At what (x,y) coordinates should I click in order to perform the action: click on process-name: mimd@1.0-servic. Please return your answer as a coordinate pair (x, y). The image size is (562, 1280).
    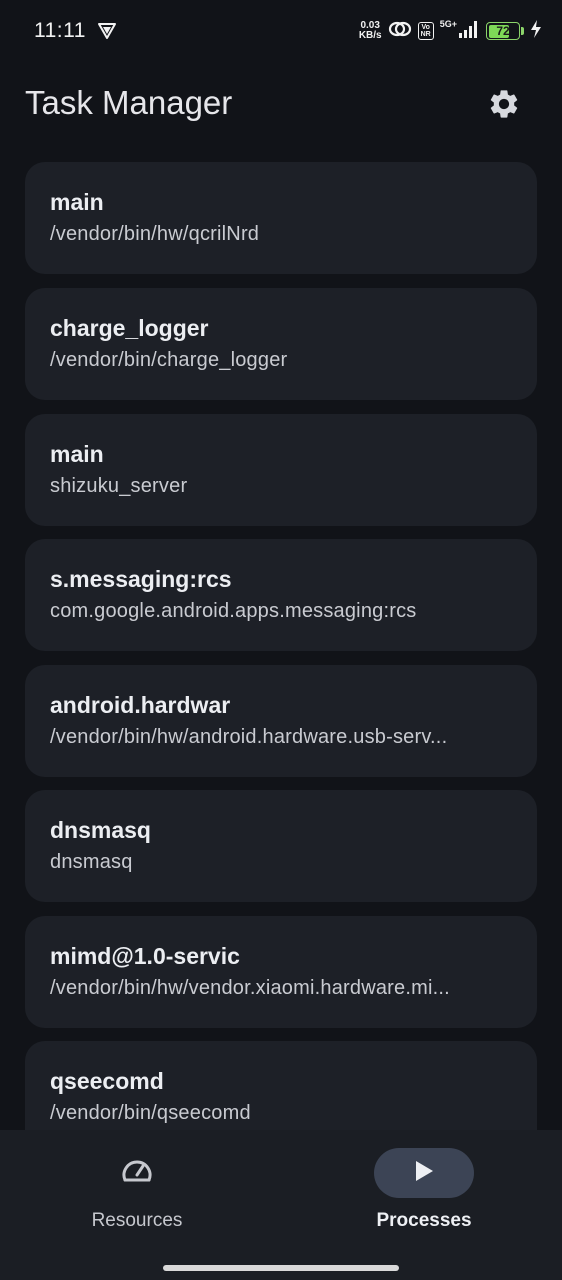
    Looking at the image, I should click on (145, 956).